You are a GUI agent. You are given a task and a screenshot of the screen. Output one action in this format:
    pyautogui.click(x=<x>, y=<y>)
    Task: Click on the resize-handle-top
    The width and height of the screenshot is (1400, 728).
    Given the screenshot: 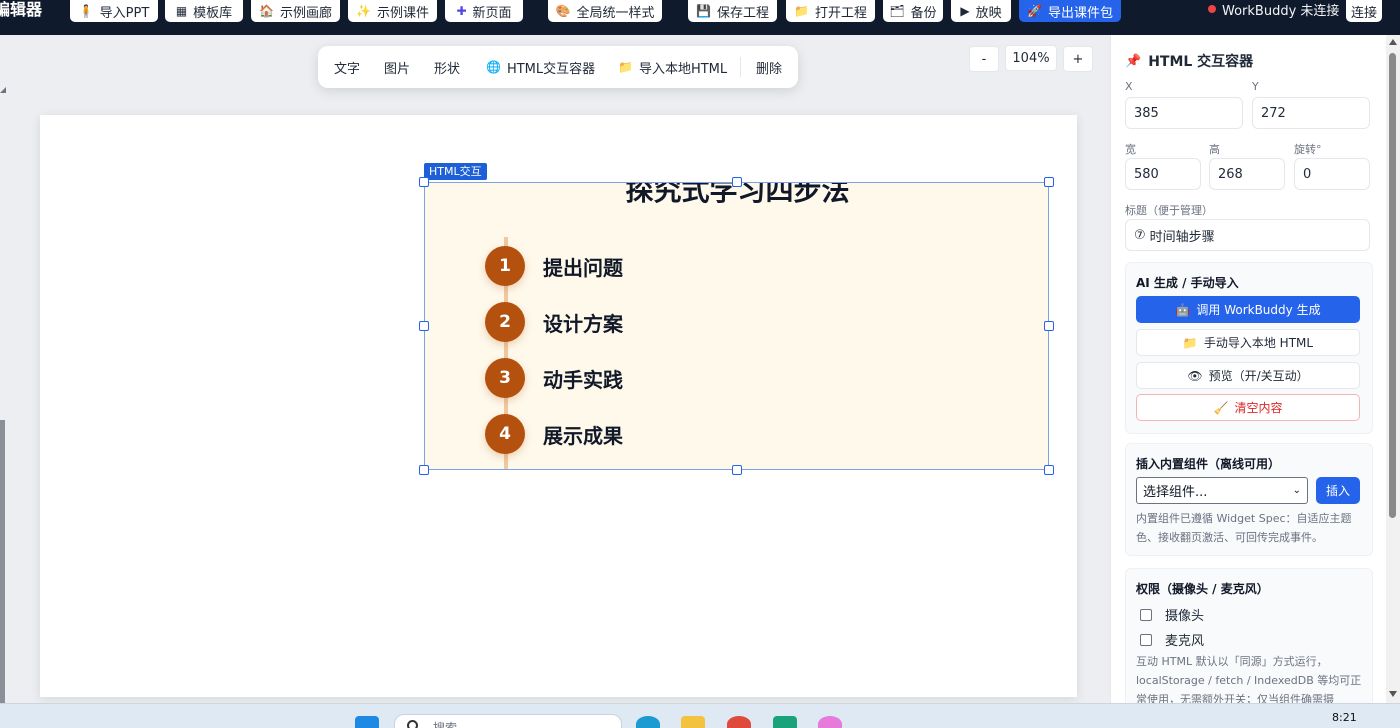 What is the action you would take?
    pyautogui.click(x=737, y=182)
    